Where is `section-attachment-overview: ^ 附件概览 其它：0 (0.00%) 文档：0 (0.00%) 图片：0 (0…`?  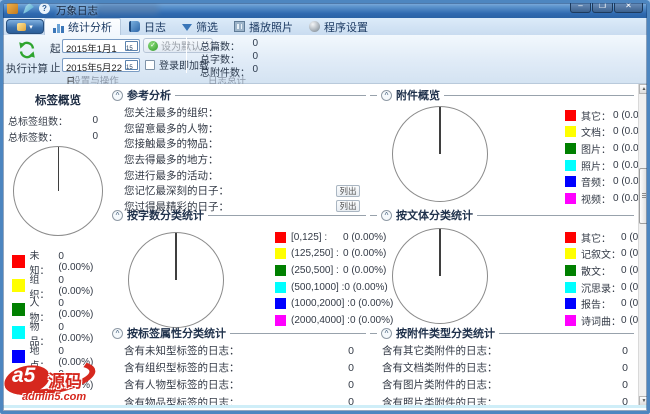
section-attachment-overview: ^ 附件概览 其它：0 (0.00%) 文档：0 (0.00%) 图片：0 (0… is located at coordinates (510, 147).